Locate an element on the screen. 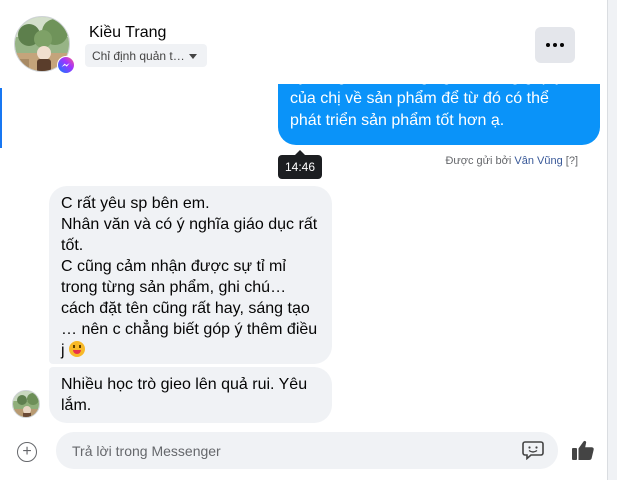  incoming-message-last-line: j is located at coordinates (190, 350).